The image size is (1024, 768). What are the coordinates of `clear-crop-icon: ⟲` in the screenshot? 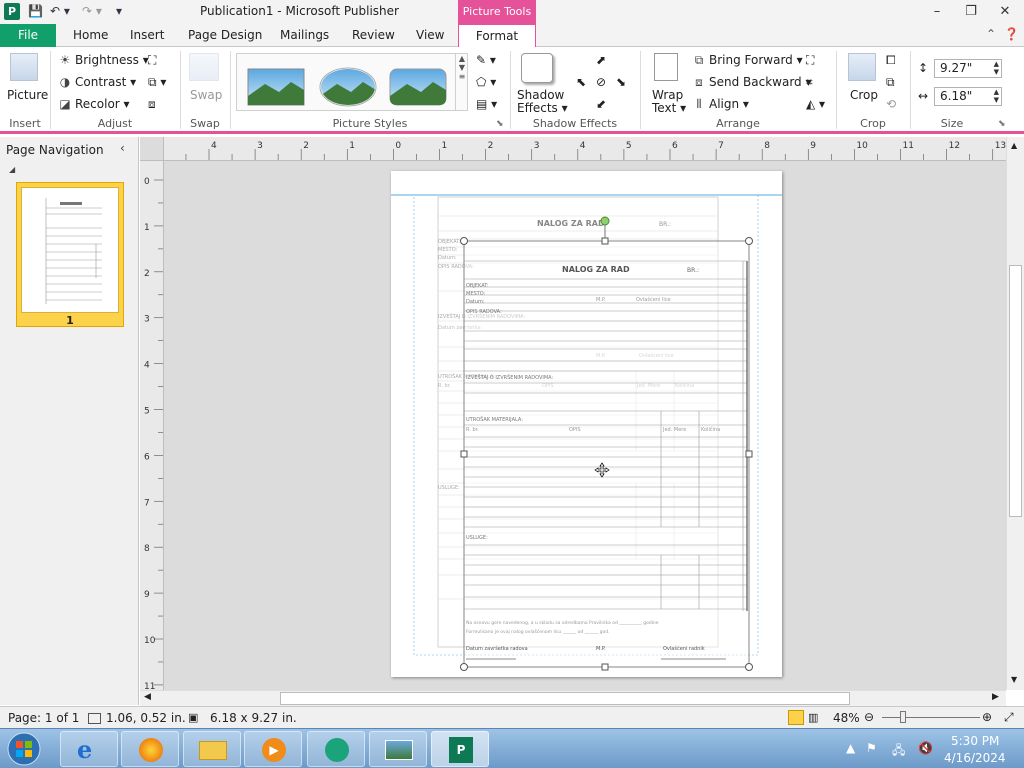 It's located at (891, 104).